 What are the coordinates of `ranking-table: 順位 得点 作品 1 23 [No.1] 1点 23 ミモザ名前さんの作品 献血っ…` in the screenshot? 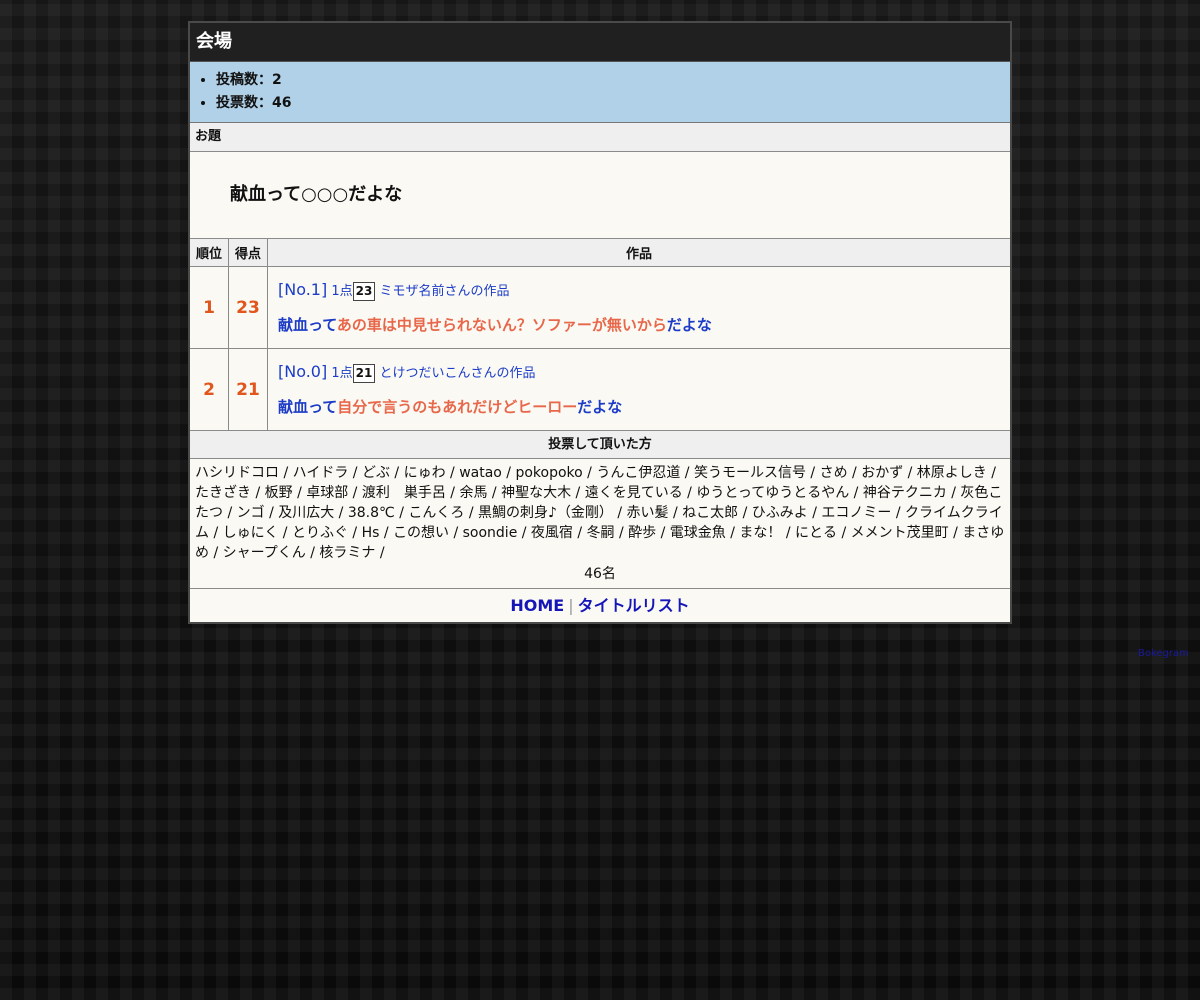 It's located at (600, 335).